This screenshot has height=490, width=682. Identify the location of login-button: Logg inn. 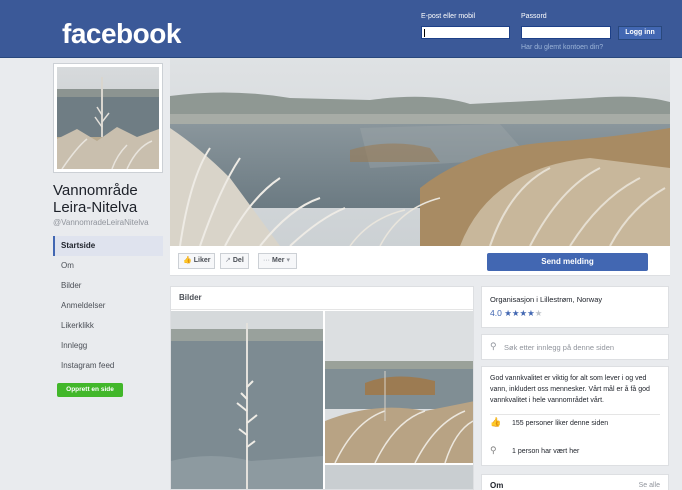
(640, 33).